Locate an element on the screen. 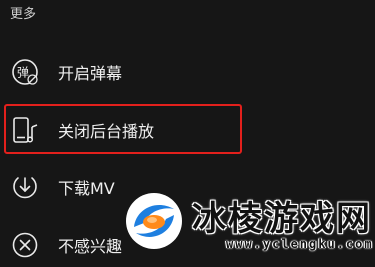  menu-item-label: 下载MV is located at coordinates (86, 188).